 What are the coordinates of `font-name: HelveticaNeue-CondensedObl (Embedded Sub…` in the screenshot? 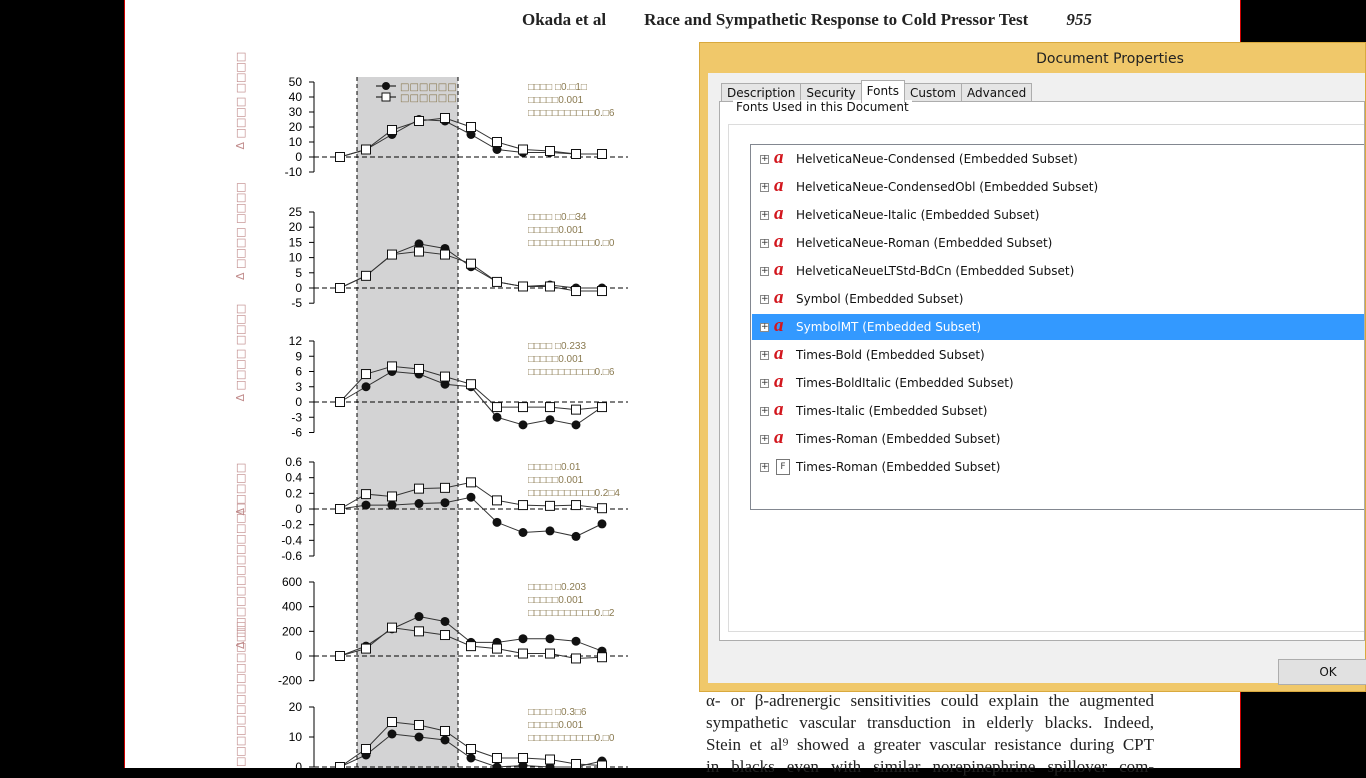 It's located at (947, 187).